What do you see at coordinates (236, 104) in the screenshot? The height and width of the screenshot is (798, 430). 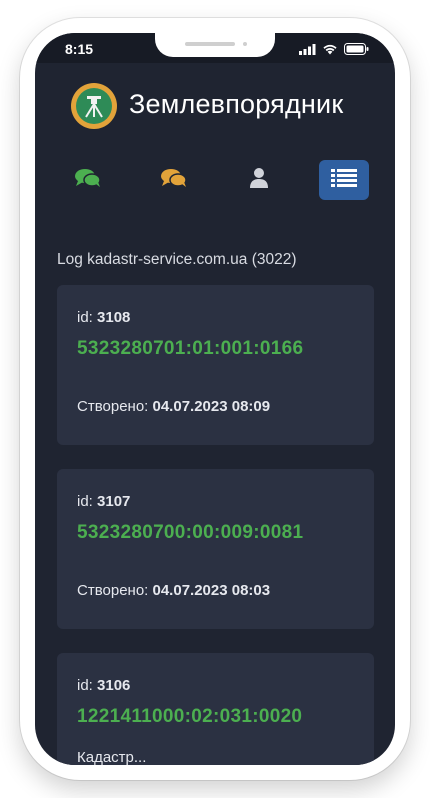 I see `app-title: Землевпорядник` at bounding box center [236, 104].